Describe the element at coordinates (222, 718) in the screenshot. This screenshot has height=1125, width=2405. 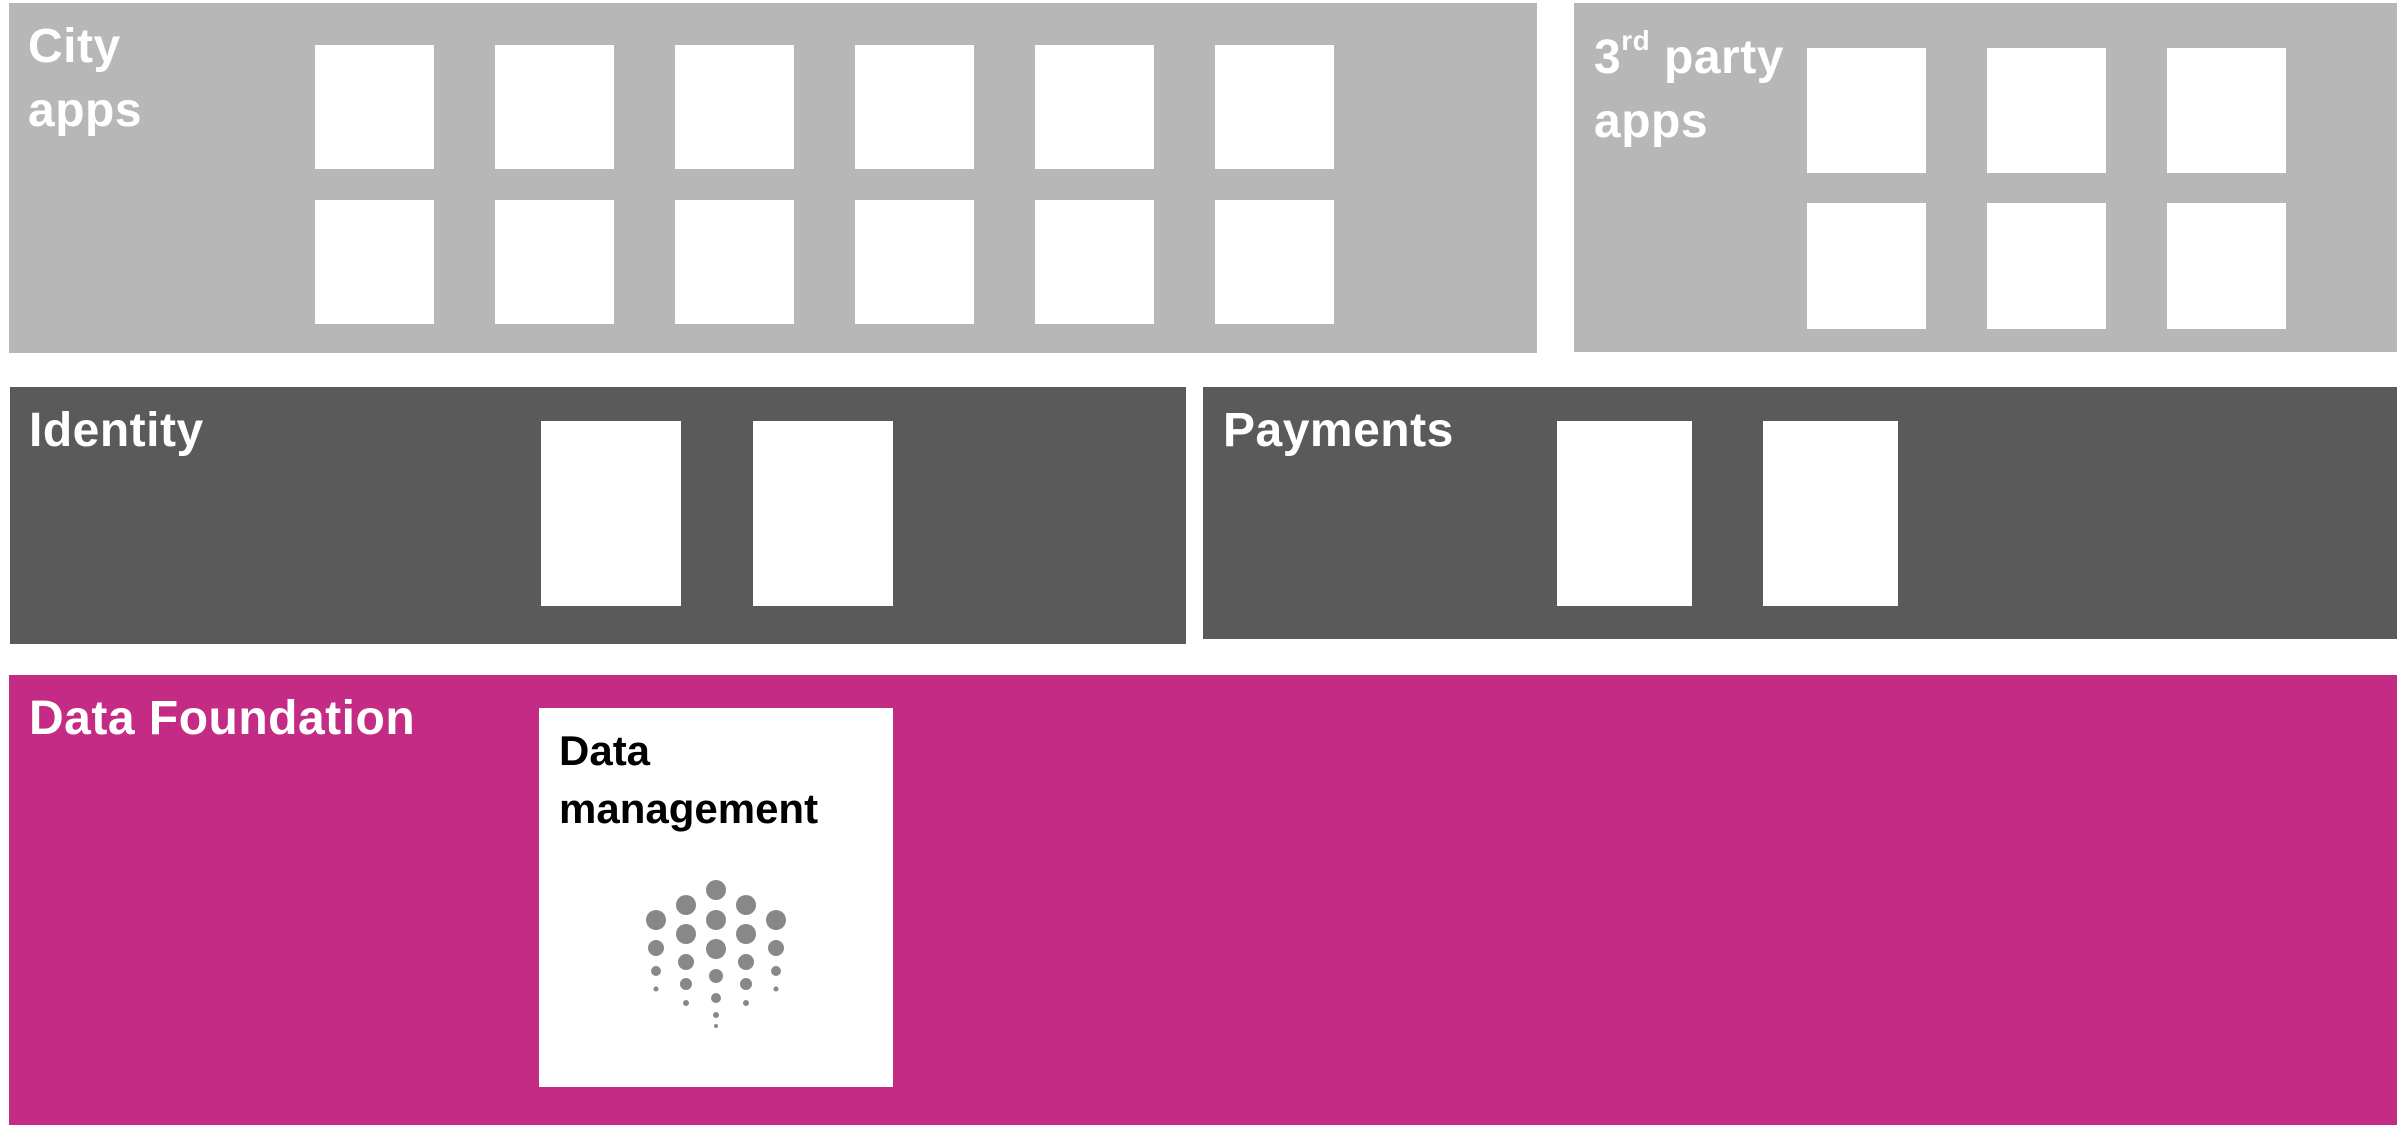
I see `data-foundation-title: Data Foundation` at that location.